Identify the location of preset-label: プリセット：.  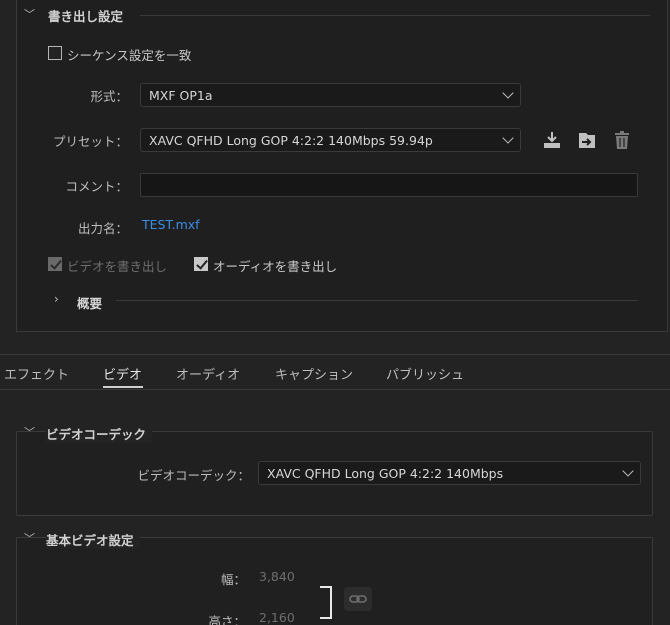
(90, 141).